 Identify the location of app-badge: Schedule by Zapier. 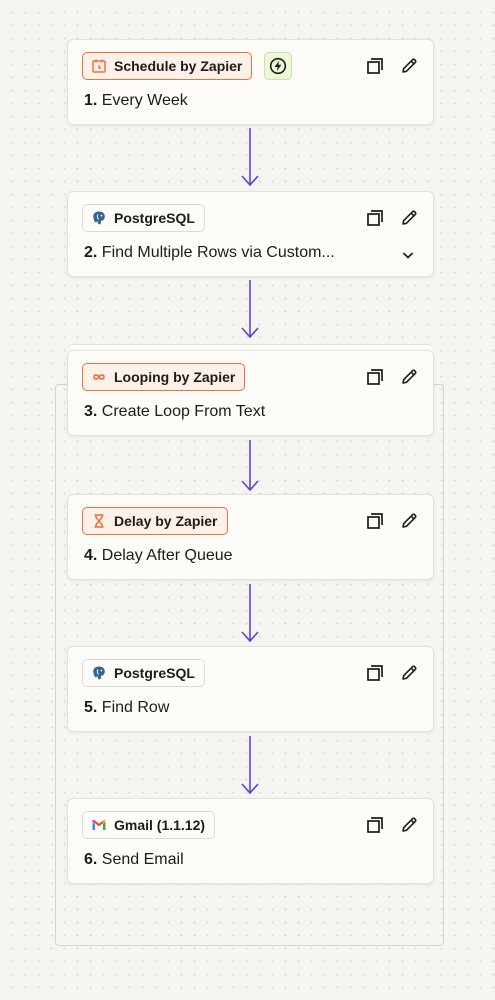
(167, 66).